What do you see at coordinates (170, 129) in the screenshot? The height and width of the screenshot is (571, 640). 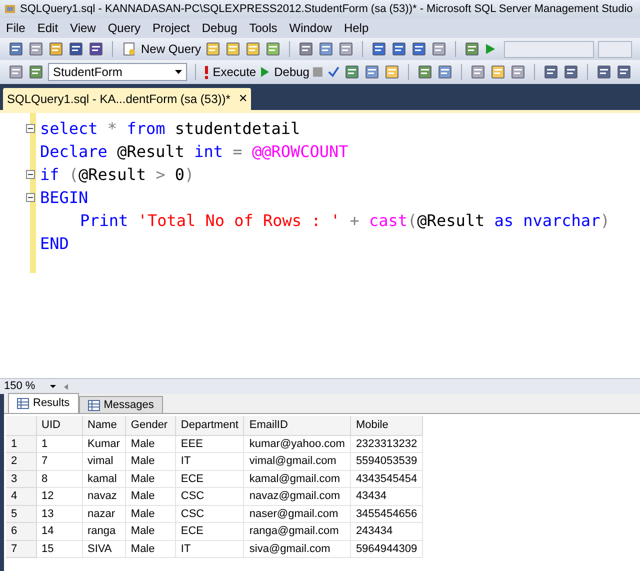 I see `code-line: select * from studentdetail` at bounding box center [170, 129].